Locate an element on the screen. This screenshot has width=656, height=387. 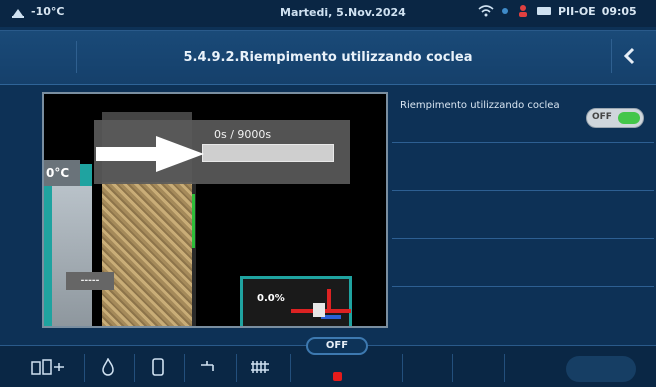
tab-tap is located at coordinates (208, 367).